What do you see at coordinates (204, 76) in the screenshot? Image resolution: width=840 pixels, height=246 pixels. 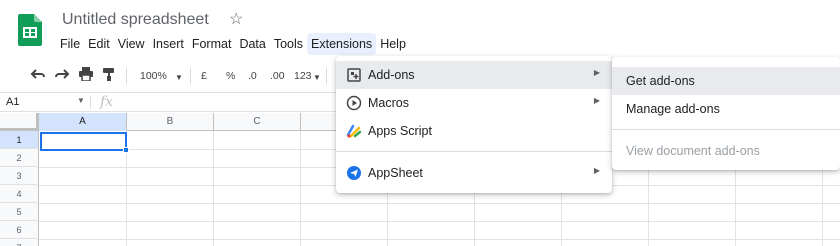 I see `currency-format-button: £` at bounding box center [204, 76].